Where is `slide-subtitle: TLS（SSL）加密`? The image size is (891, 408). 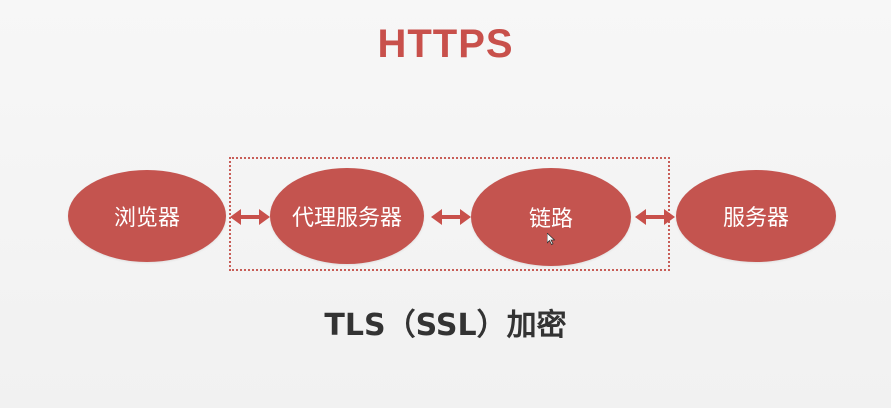 slide-subtitle: TLS（SSL）加密 is located at coordinates (445, 325).